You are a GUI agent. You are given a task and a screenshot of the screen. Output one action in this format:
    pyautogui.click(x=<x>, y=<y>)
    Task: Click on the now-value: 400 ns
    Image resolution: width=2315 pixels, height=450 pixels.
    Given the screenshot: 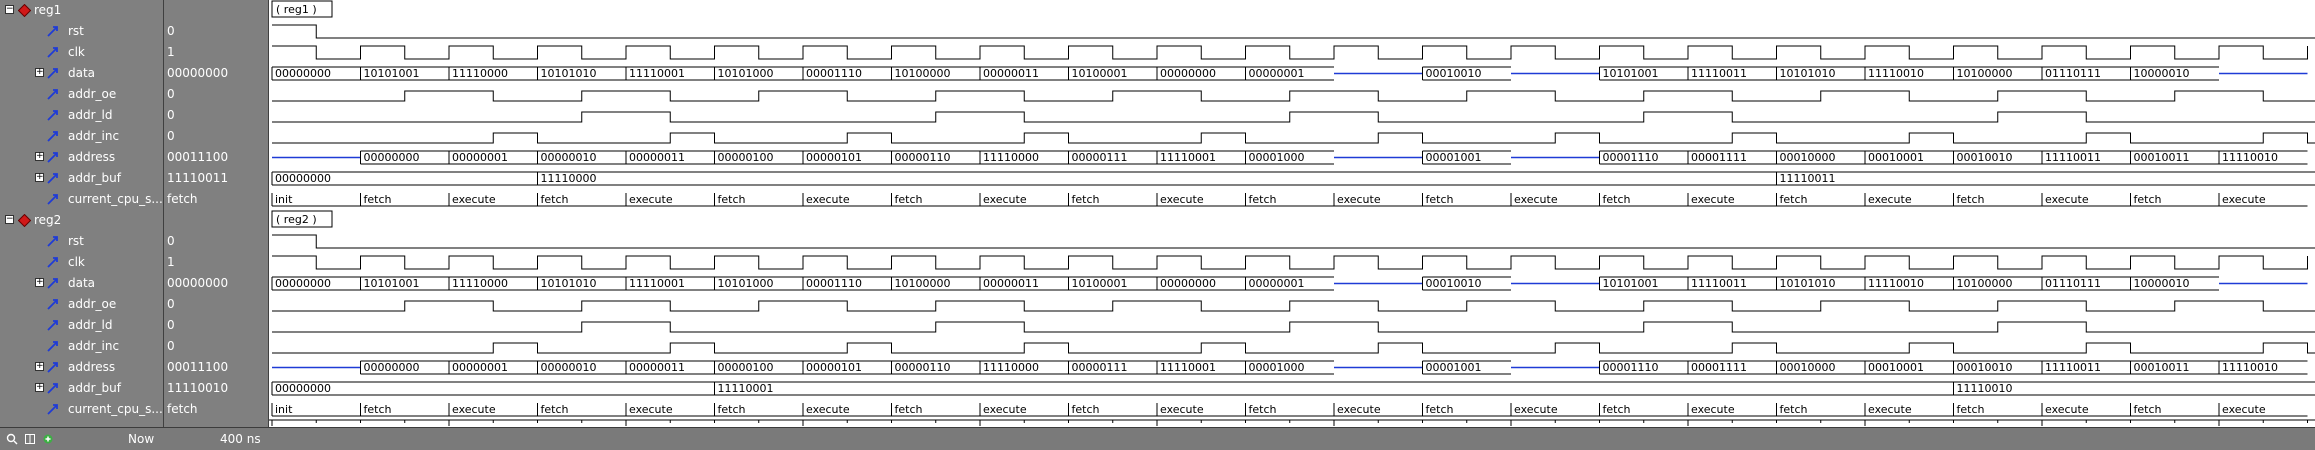 What is the action you would take?
    pyautogui.click(x=240, y=439)
    